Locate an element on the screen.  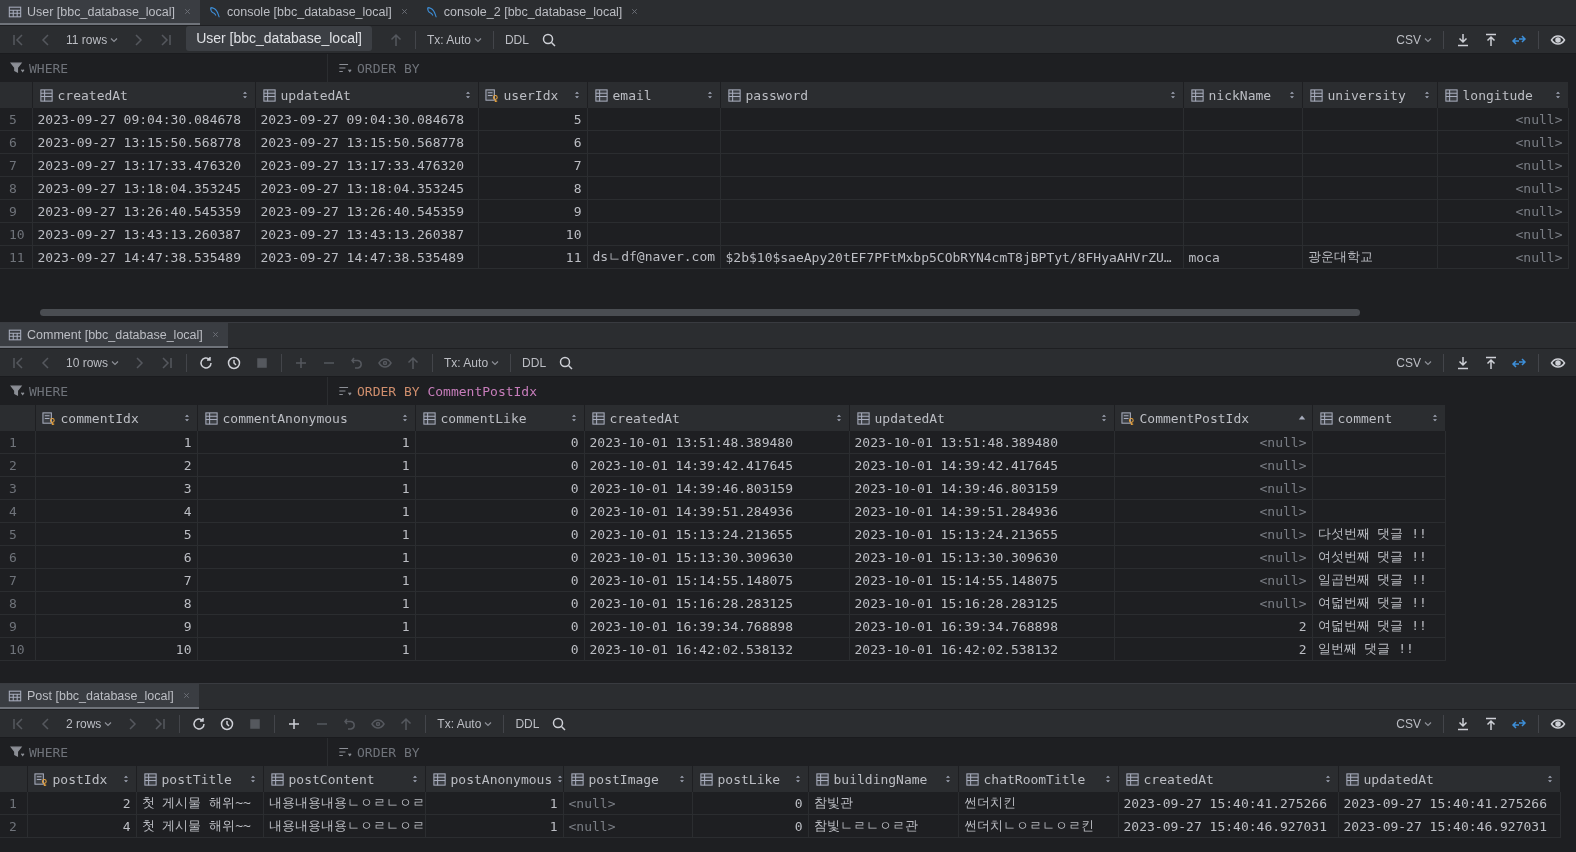
column-header: longitude is located at coordinates (1502, 95).